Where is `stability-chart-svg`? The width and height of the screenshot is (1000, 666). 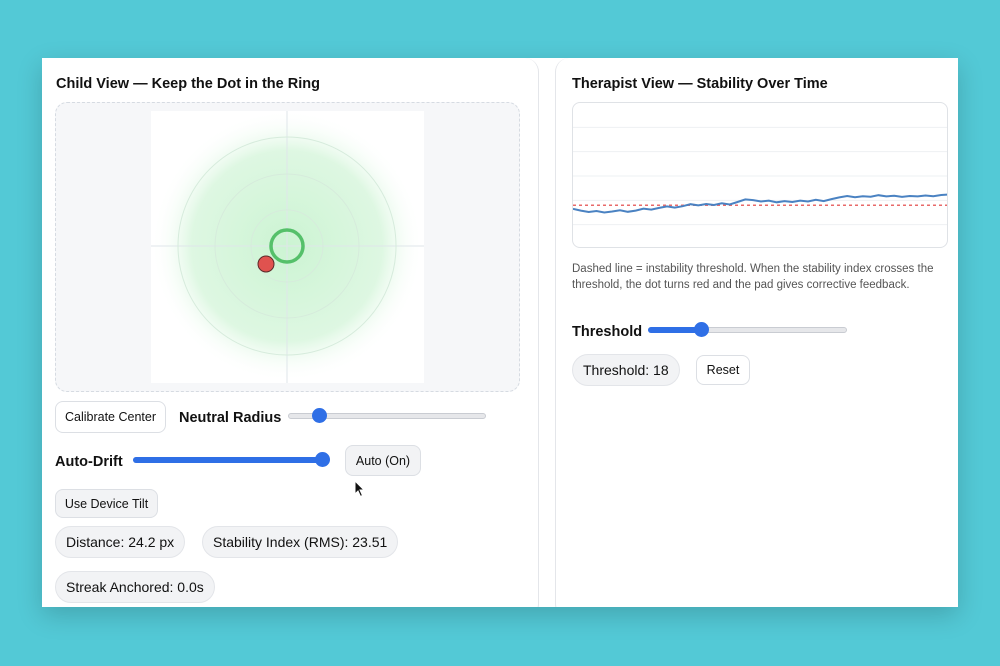 stability-chart-svg is located at coordinates (760, 176).